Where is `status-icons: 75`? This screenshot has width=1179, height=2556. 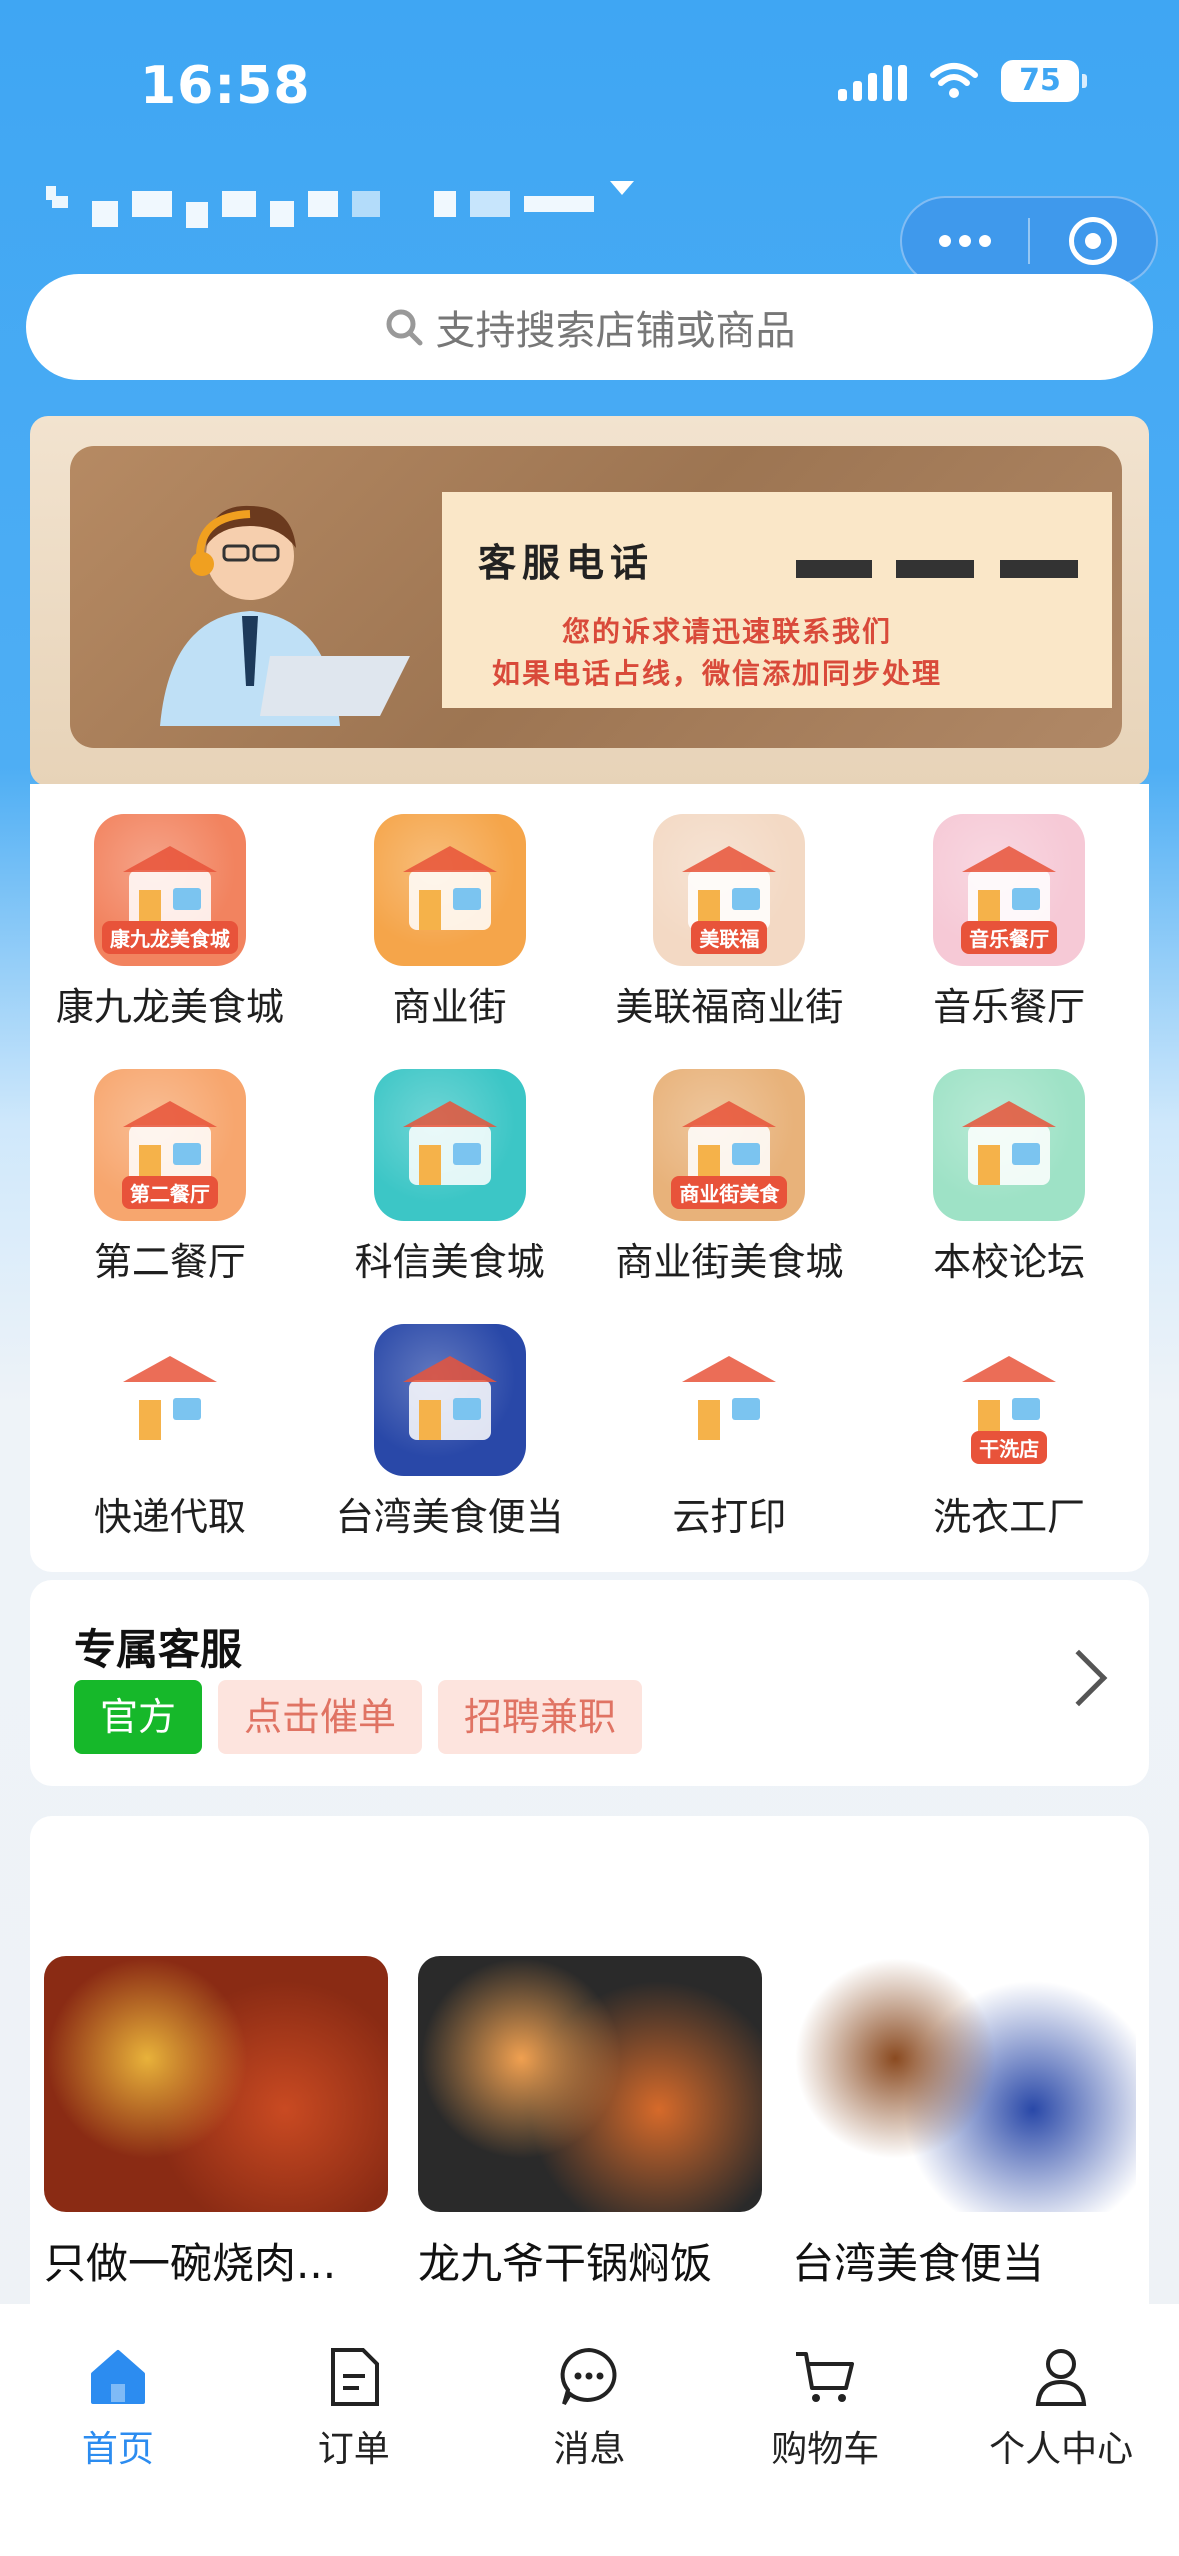
status-icons: 75 is located at coordinates (962, 81).